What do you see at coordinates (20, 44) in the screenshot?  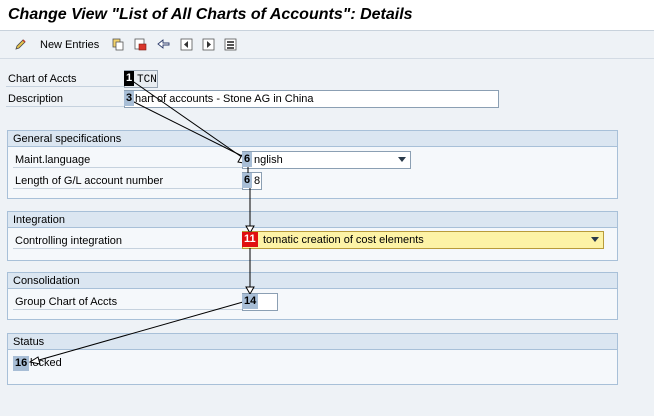 I see `edit-pencil-icon` at bounding box center [20, 44].